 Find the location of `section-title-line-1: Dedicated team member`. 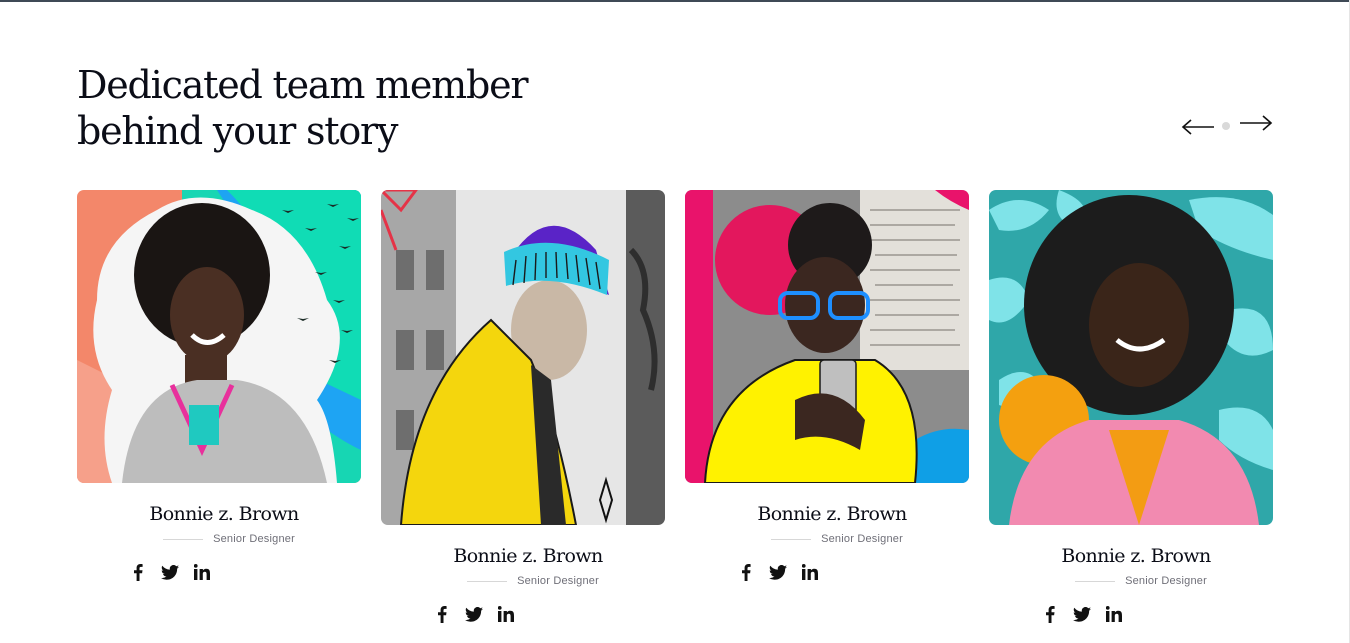

section-title-line-1: Dedicated team member is located at coordinates (303, 85).